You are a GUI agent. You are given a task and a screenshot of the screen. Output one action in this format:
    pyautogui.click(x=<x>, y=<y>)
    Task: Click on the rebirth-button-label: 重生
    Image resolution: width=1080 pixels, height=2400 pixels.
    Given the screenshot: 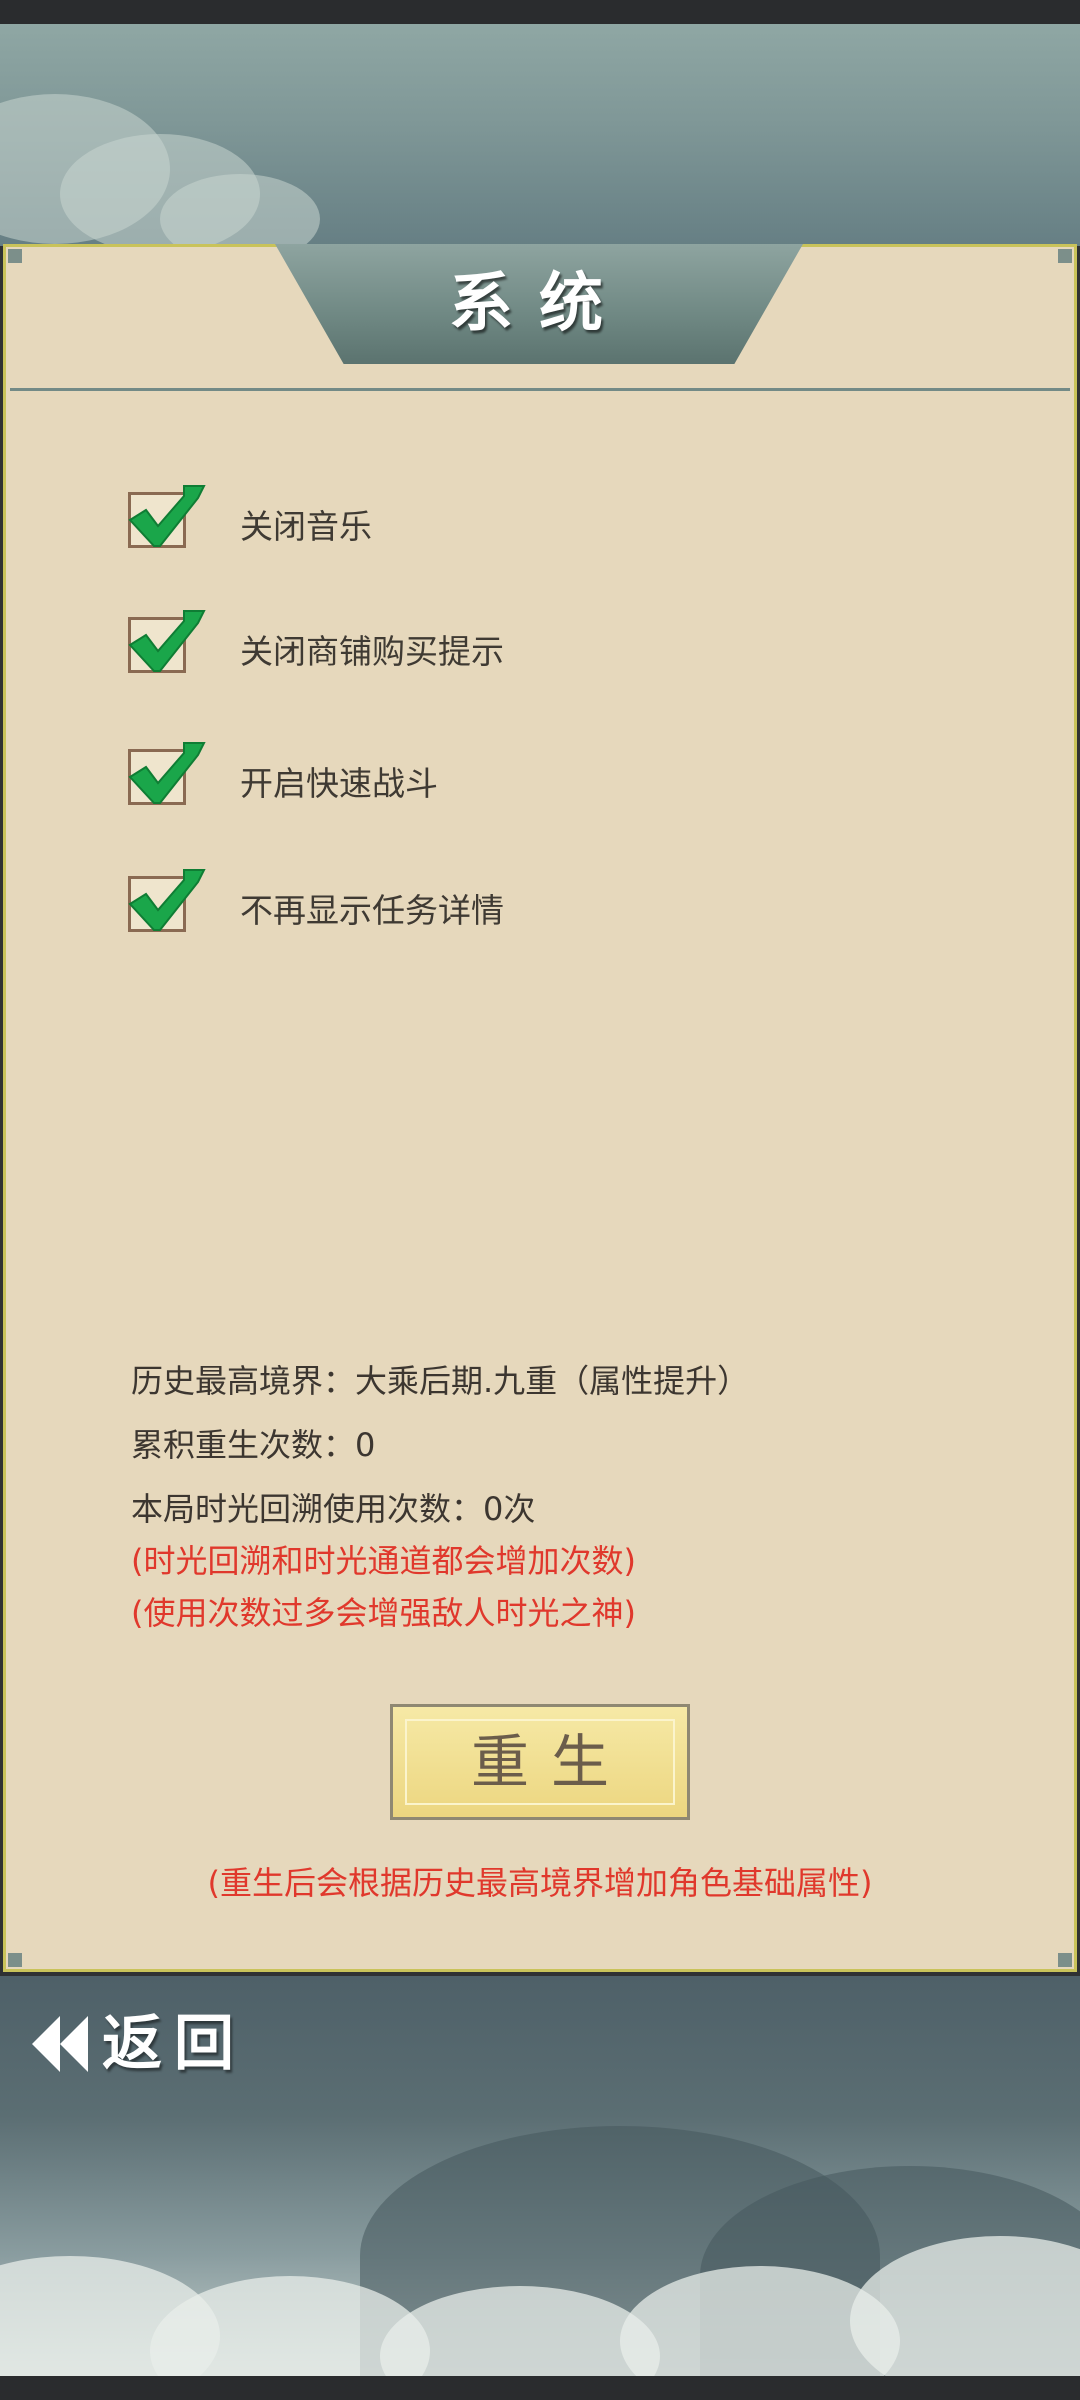 What is the action you would take?
    pyautogui.click(x=550, y=1762)
    